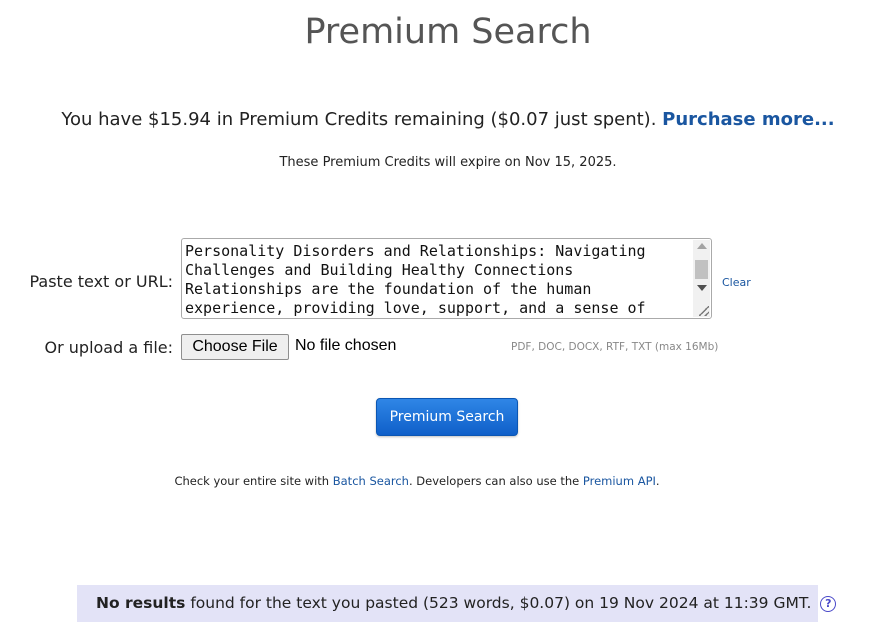  Describe the element at coordinates (702, 288) in the screenshot. I see `scroll-down-icon` at that location.